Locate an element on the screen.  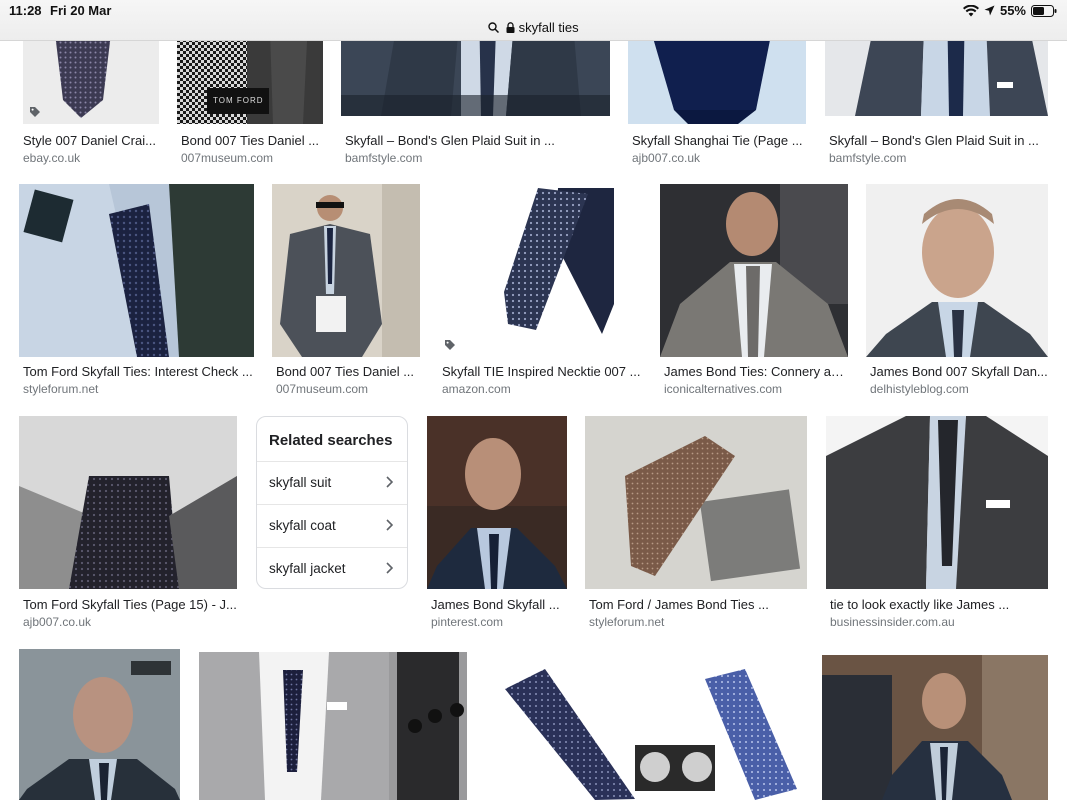
status-indicators: 55% is located at coordinates (1009, 10).